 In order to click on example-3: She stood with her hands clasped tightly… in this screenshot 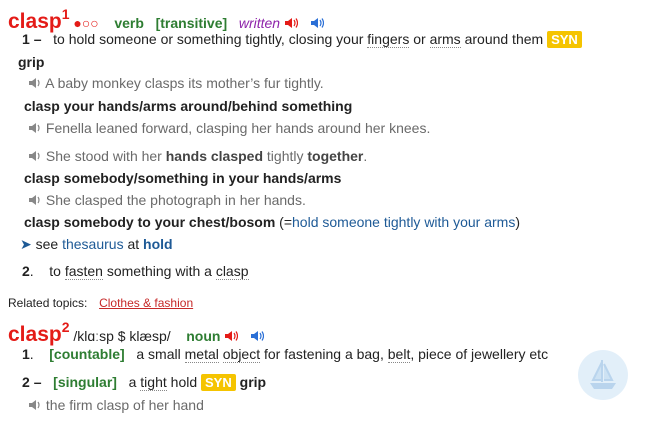, I will do `click(197, 156)`.